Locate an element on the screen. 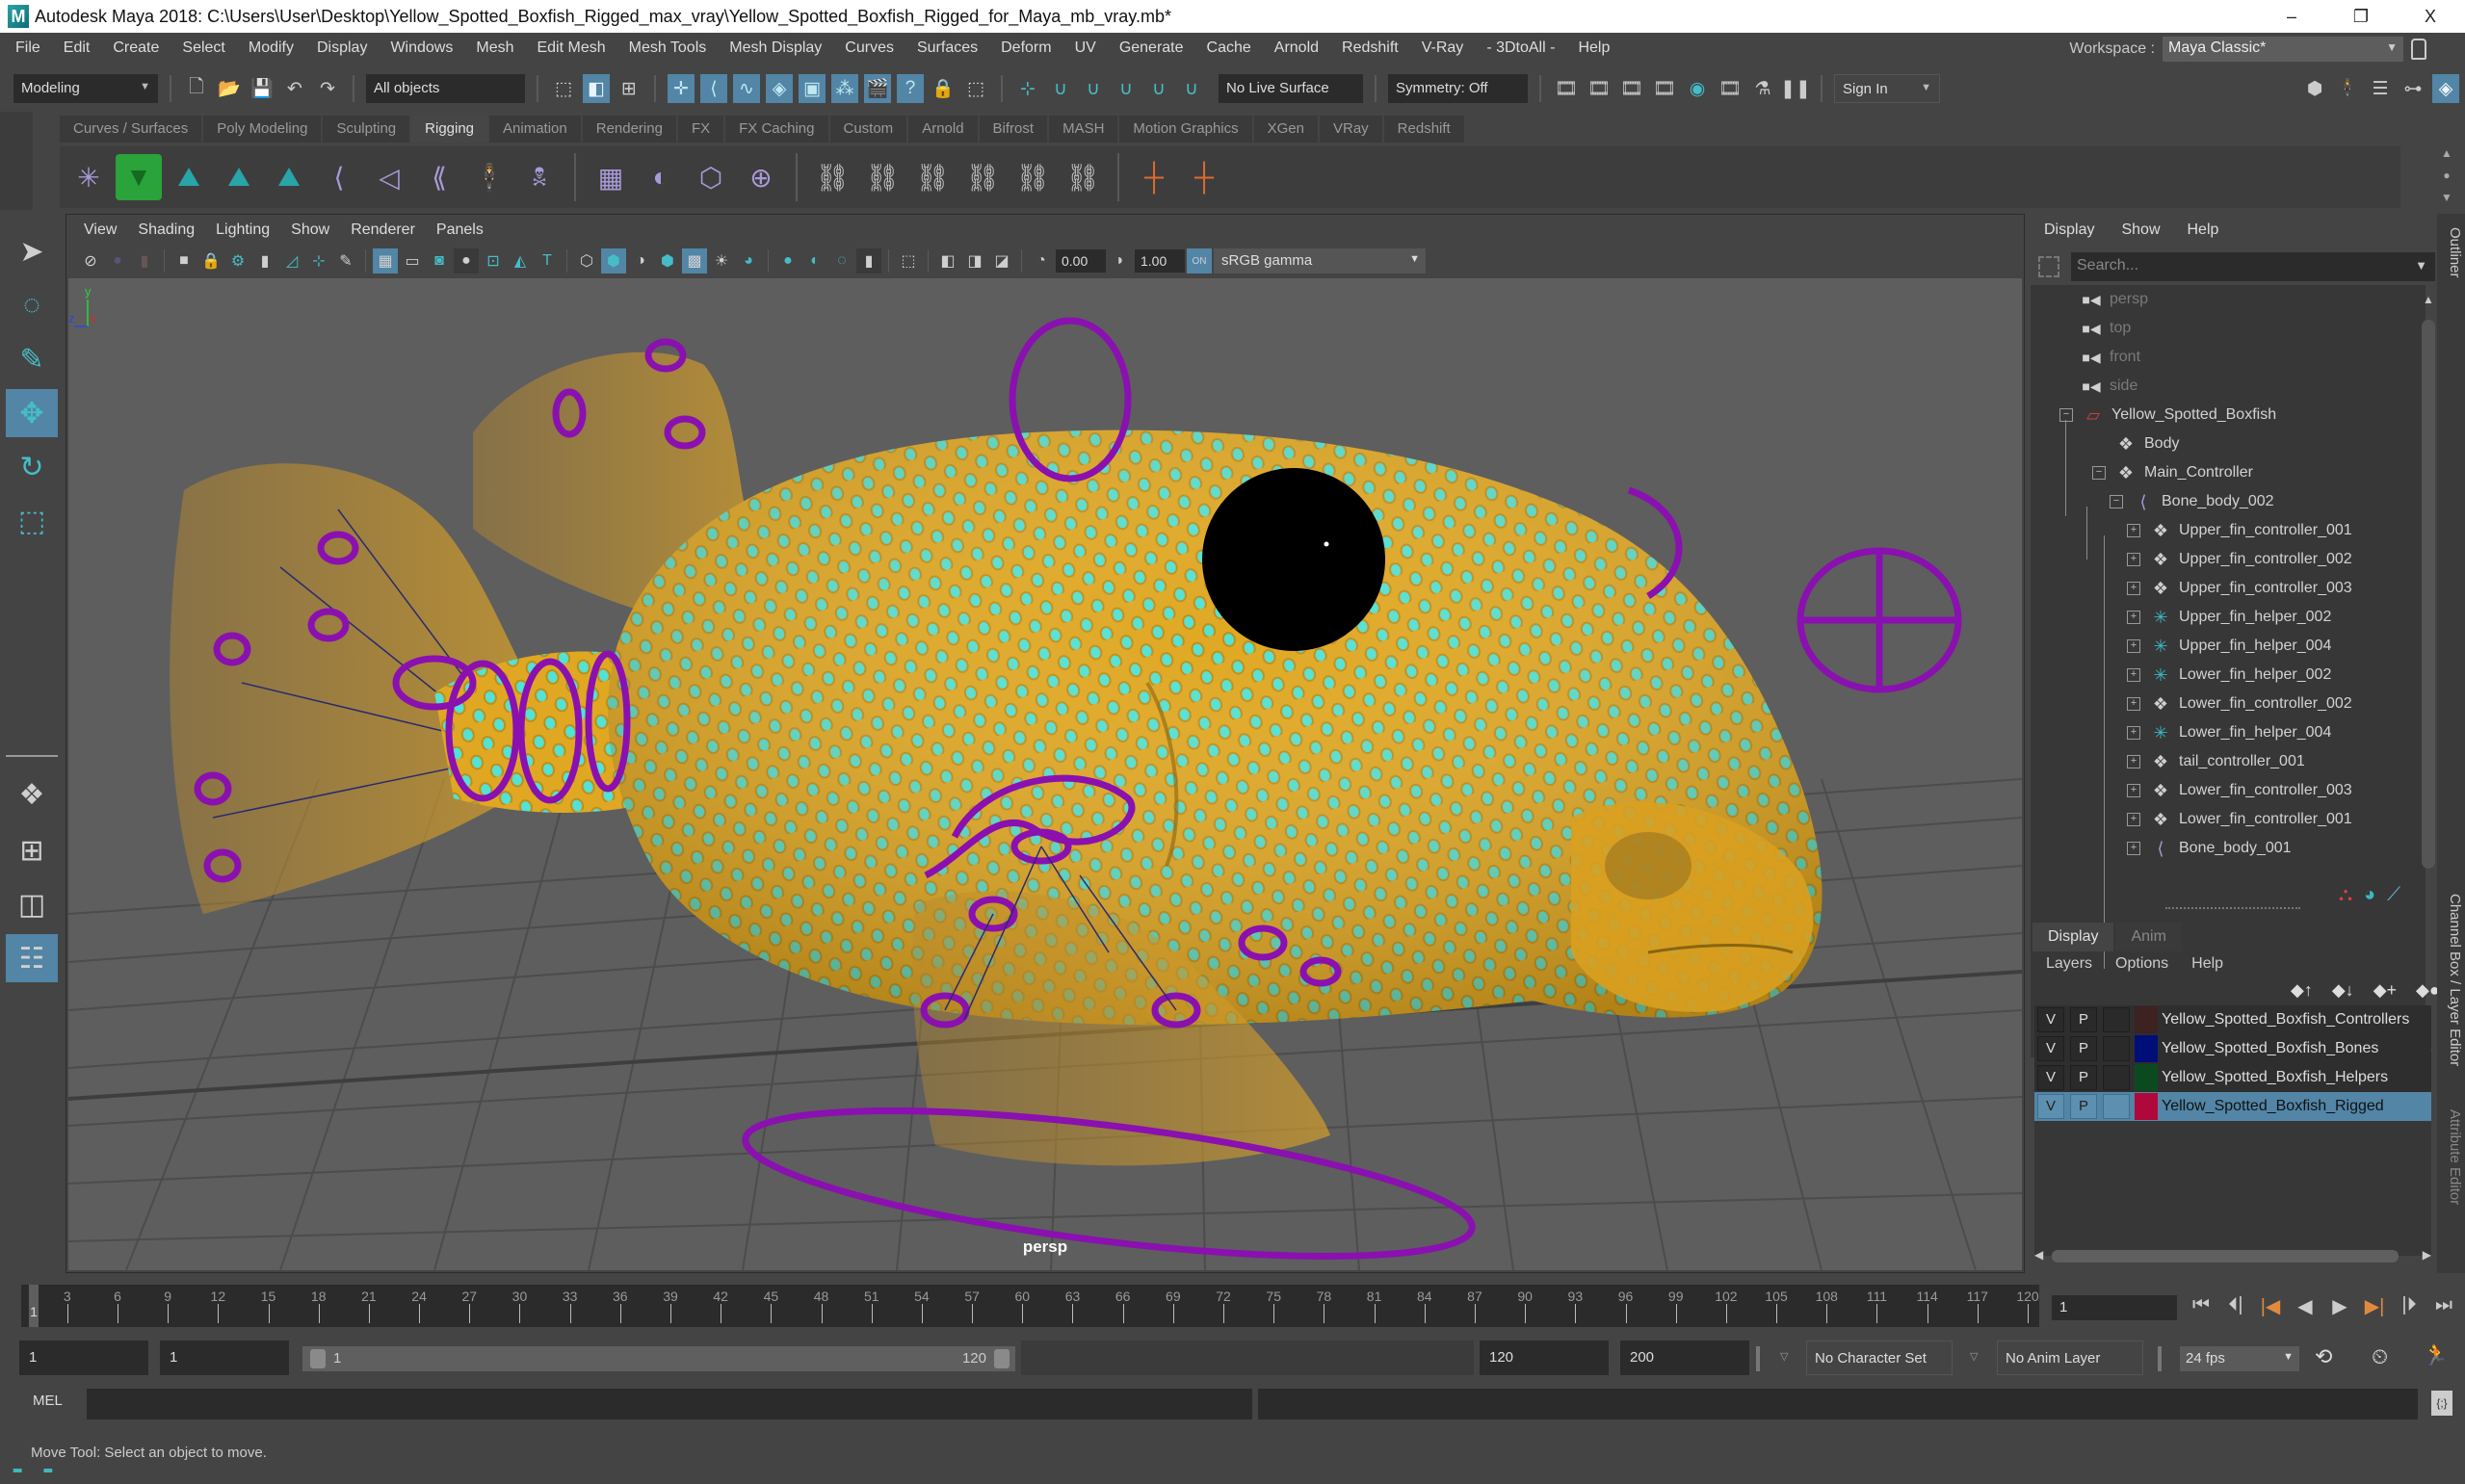 This screenshot has height=1484, width=2465. joint-icon: ⟨ is located at coordinates (339, 177).